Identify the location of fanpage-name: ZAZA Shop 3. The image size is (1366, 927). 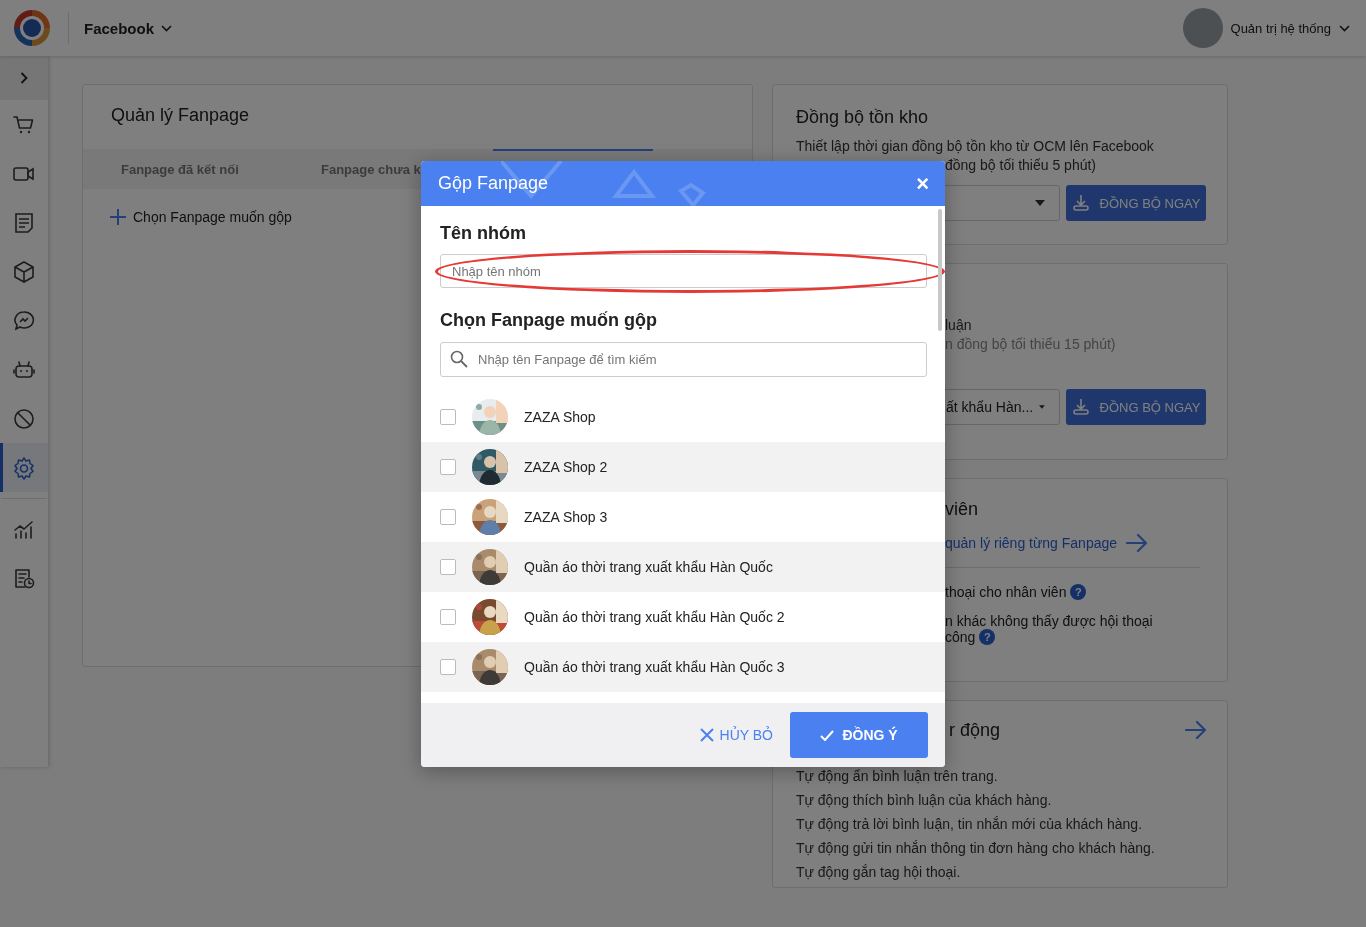
(566, 517).